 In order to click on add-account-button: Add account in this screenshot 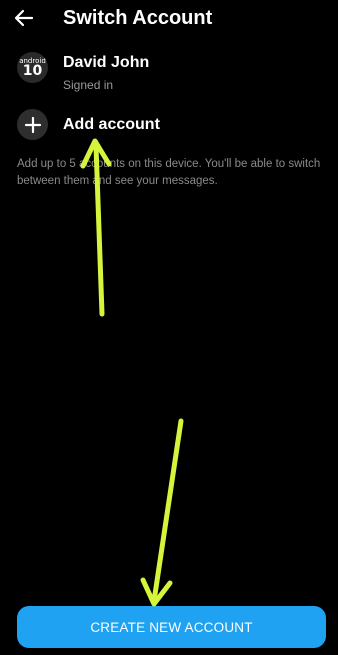, I will do `click(169, 126)`.